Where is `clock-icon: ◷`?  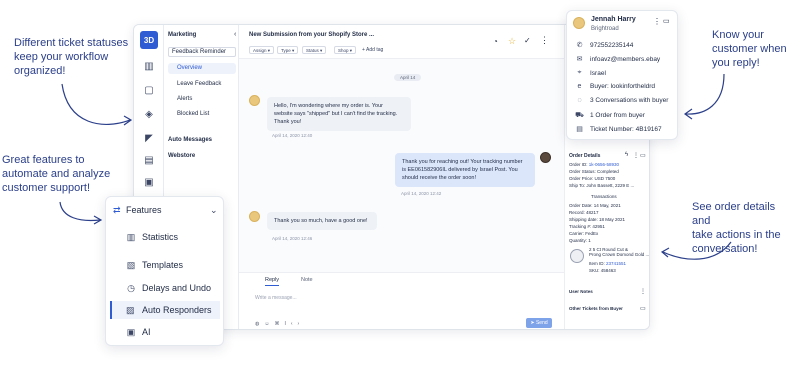 clock-icon: ◷ is located at coordinates (131, 288).